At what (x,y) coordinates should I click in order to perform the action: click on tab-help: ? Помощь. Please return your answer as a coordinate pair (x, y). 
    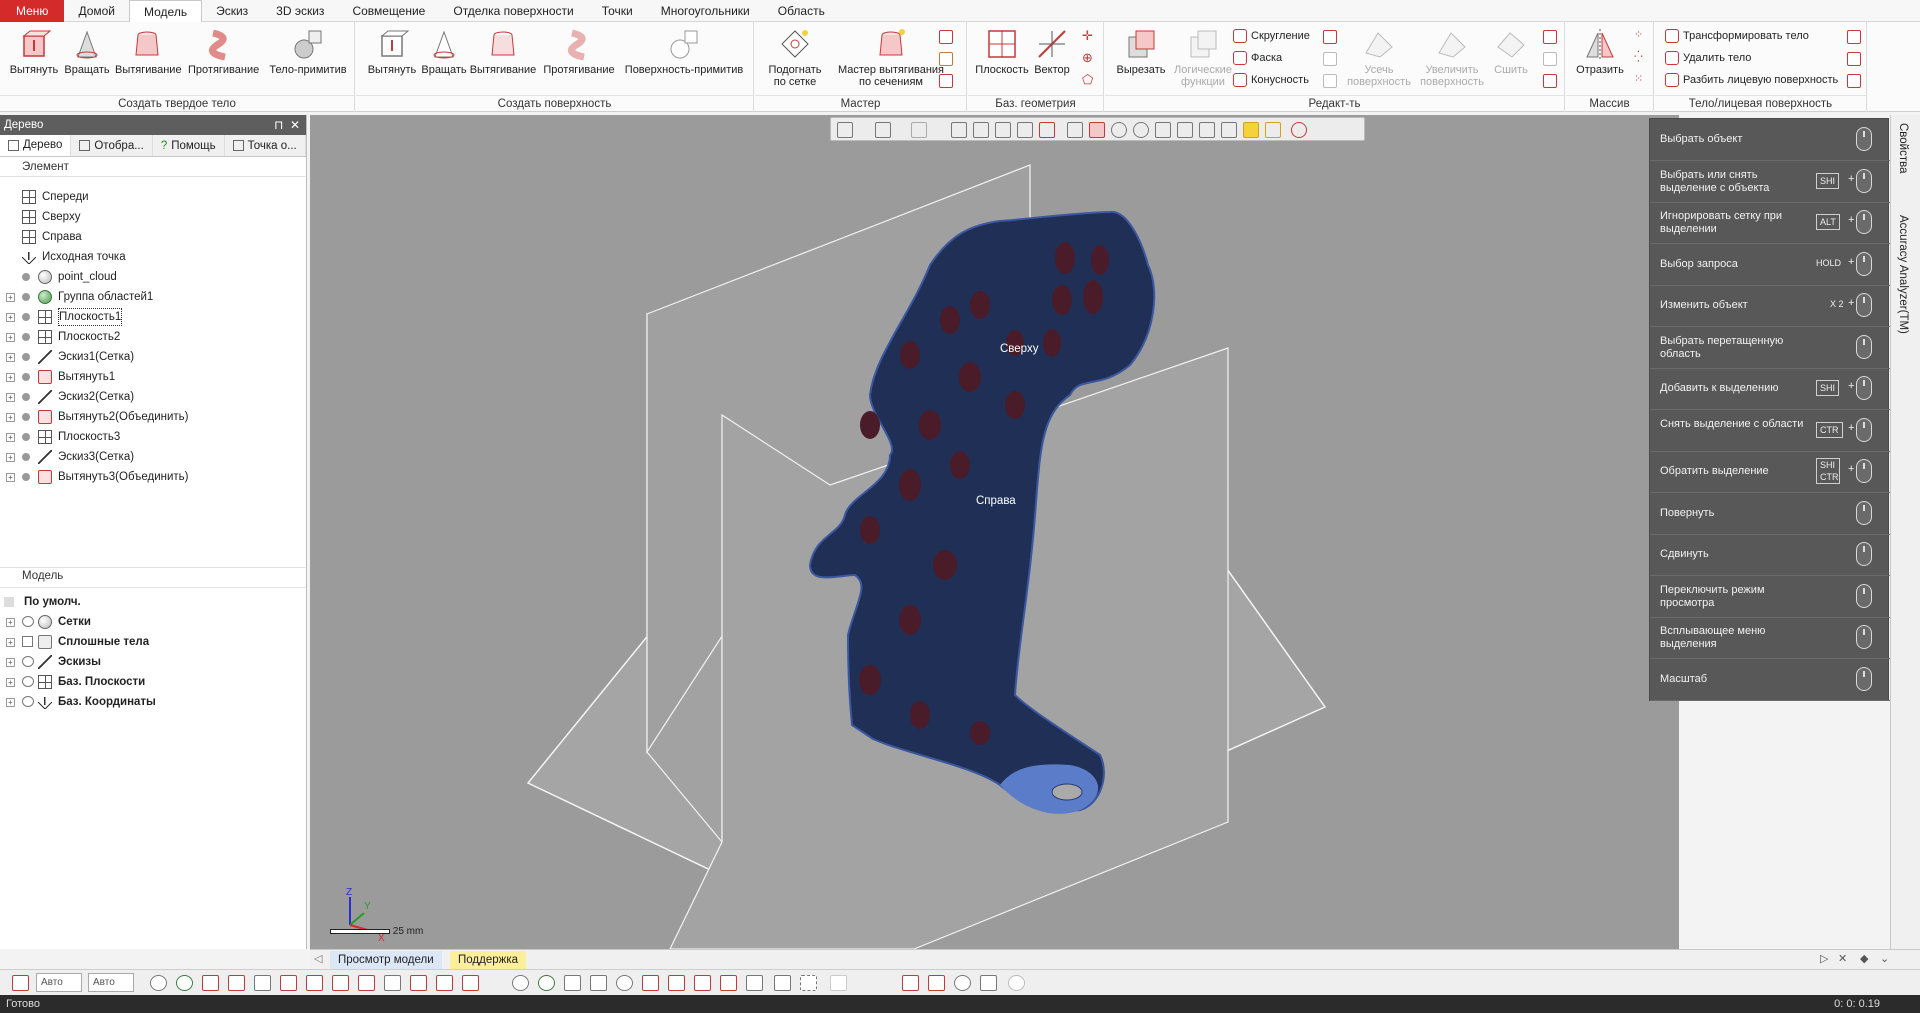
    Looking at the image, I should click on (189, 145).